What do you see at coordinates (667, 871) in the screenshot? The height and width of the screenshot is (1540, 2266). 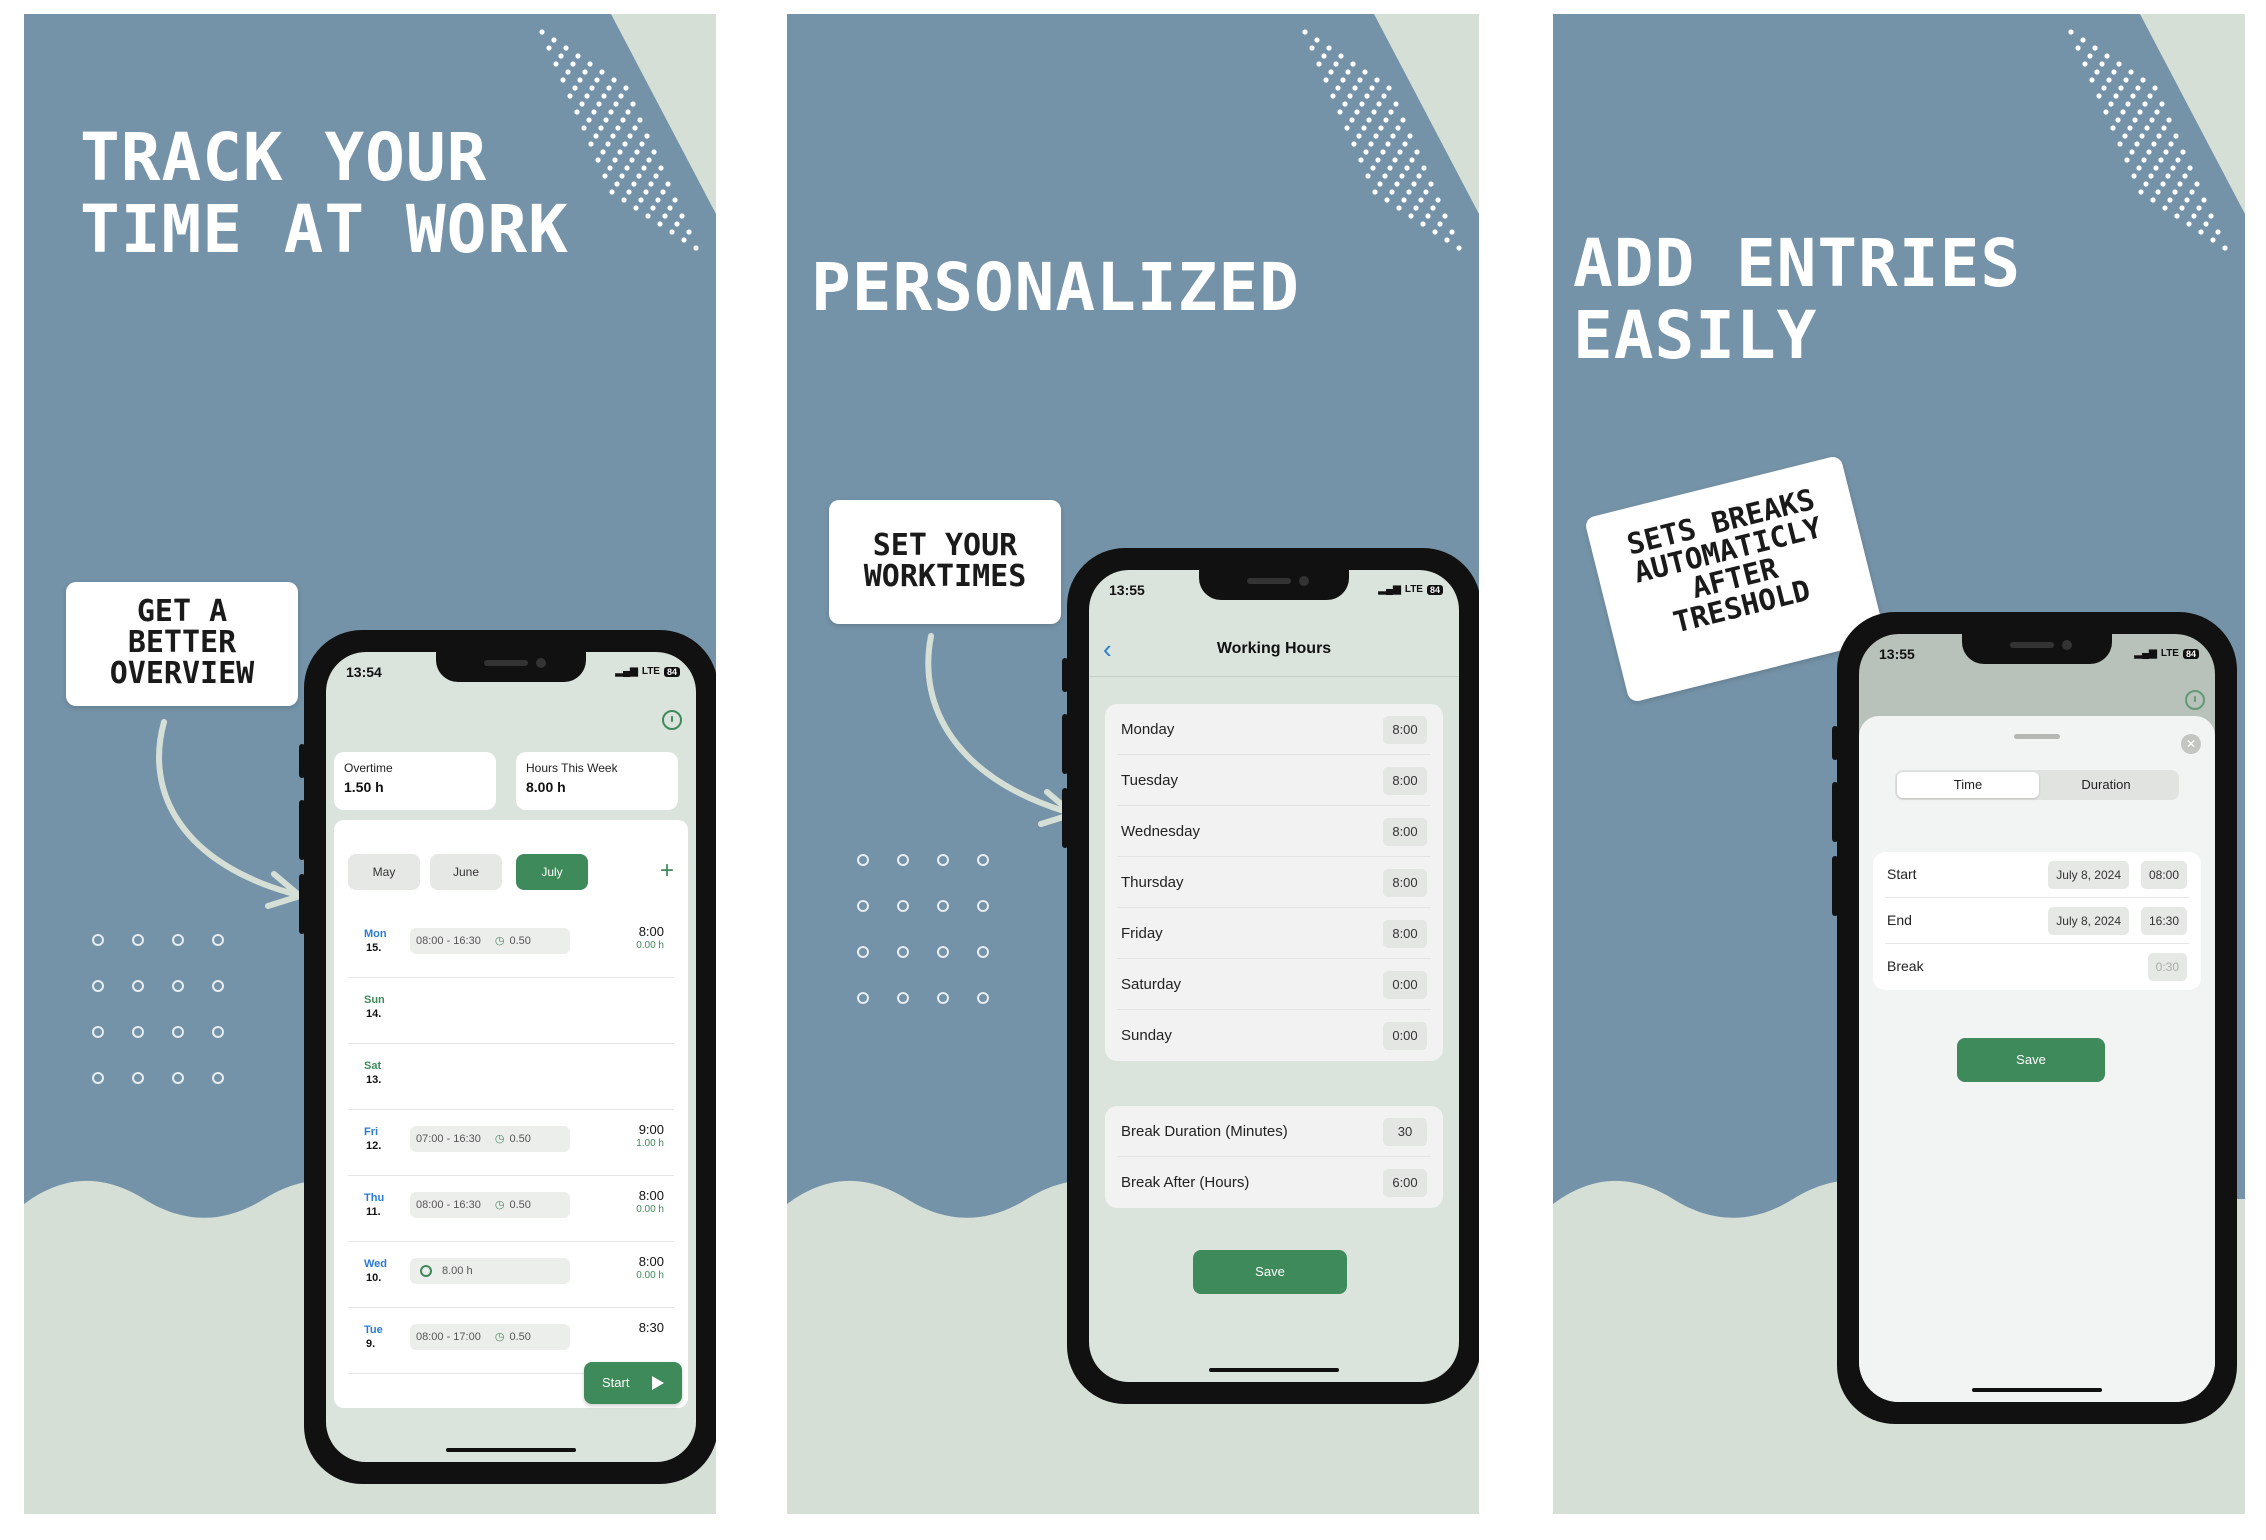 I see `plus-icon: +` at bounding box center [667, 871].